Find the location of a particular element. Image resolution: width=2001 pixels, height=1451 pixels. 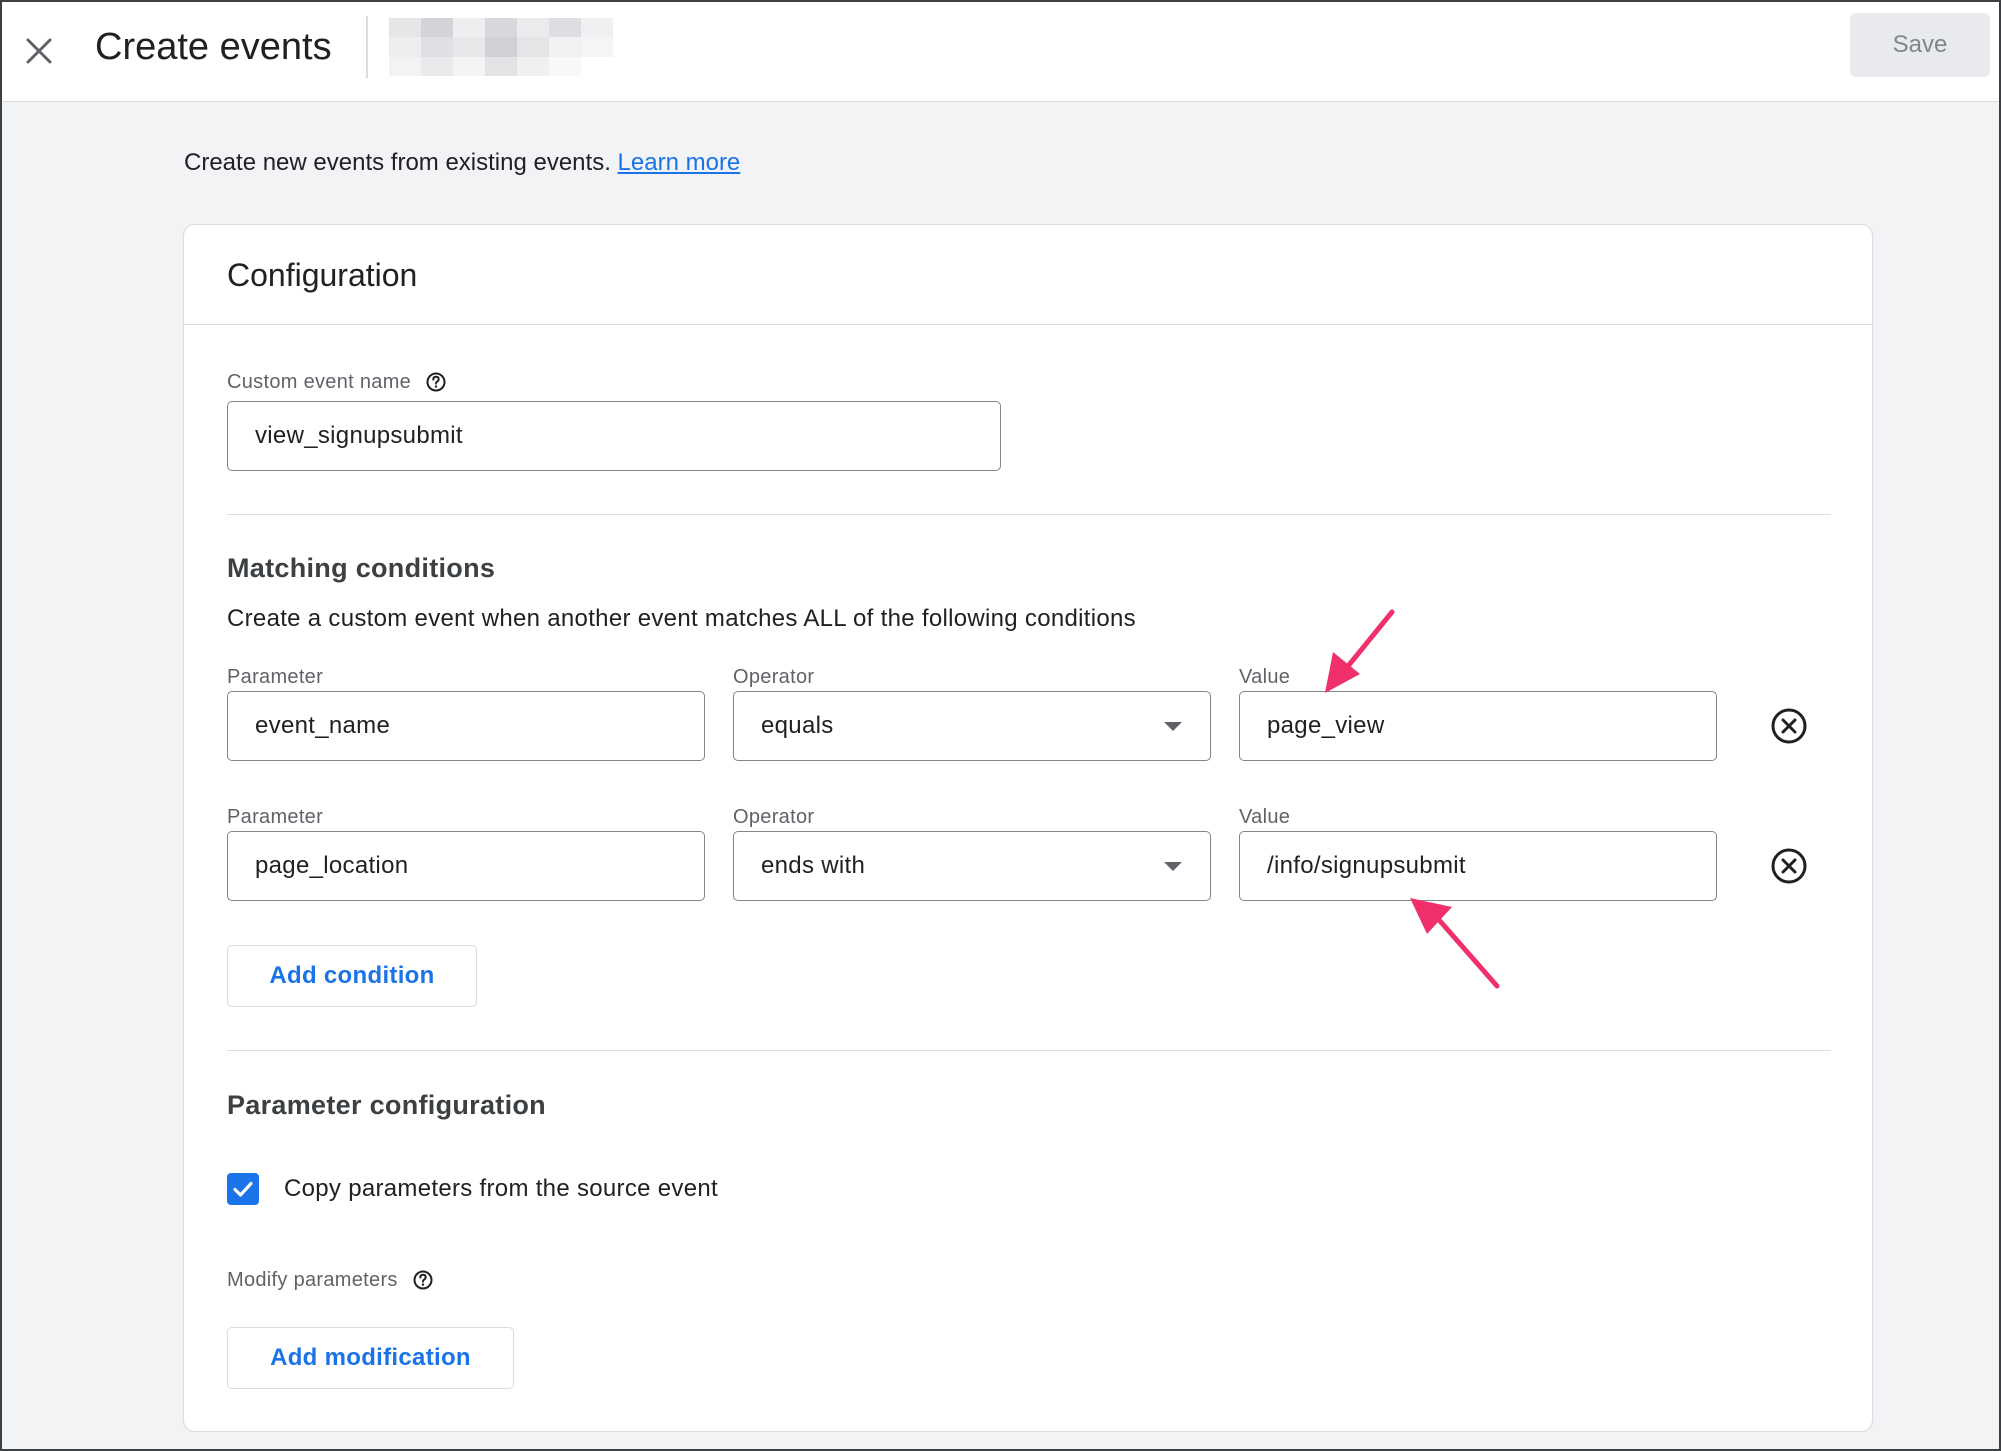

value-text: page_view is located at coordinates (1326, 725).